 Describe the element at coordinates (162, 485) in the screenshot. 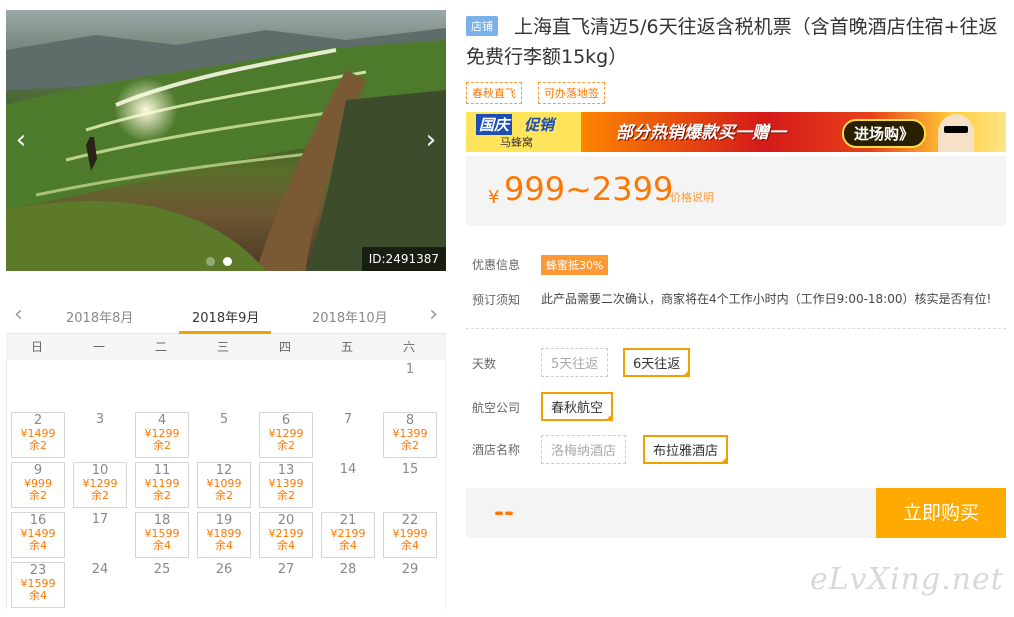

I see `calendar-day-available: 11 ¥1199 余2` at that location.